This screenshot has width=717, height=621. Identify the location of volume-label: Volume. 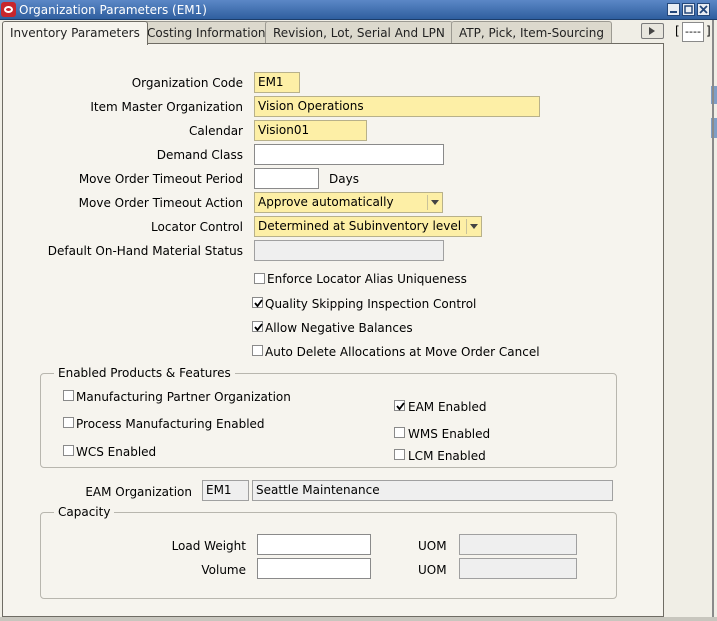
(223, 570).